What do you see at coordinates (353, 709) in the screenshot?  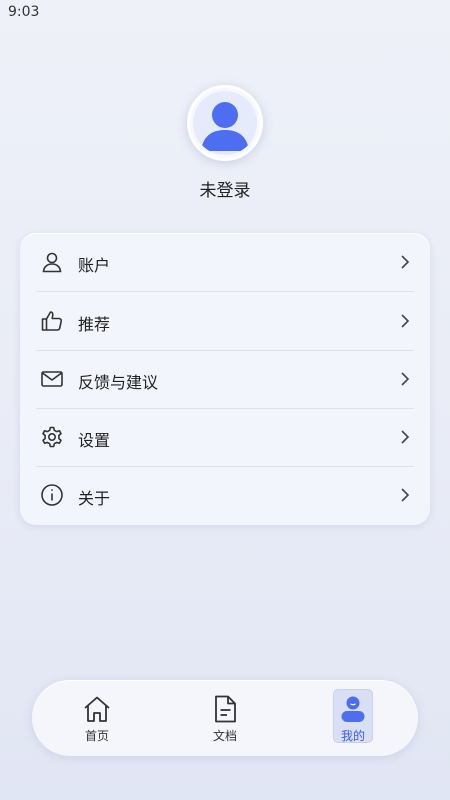 I see `profile-icon` at bounding box center [353, 709].